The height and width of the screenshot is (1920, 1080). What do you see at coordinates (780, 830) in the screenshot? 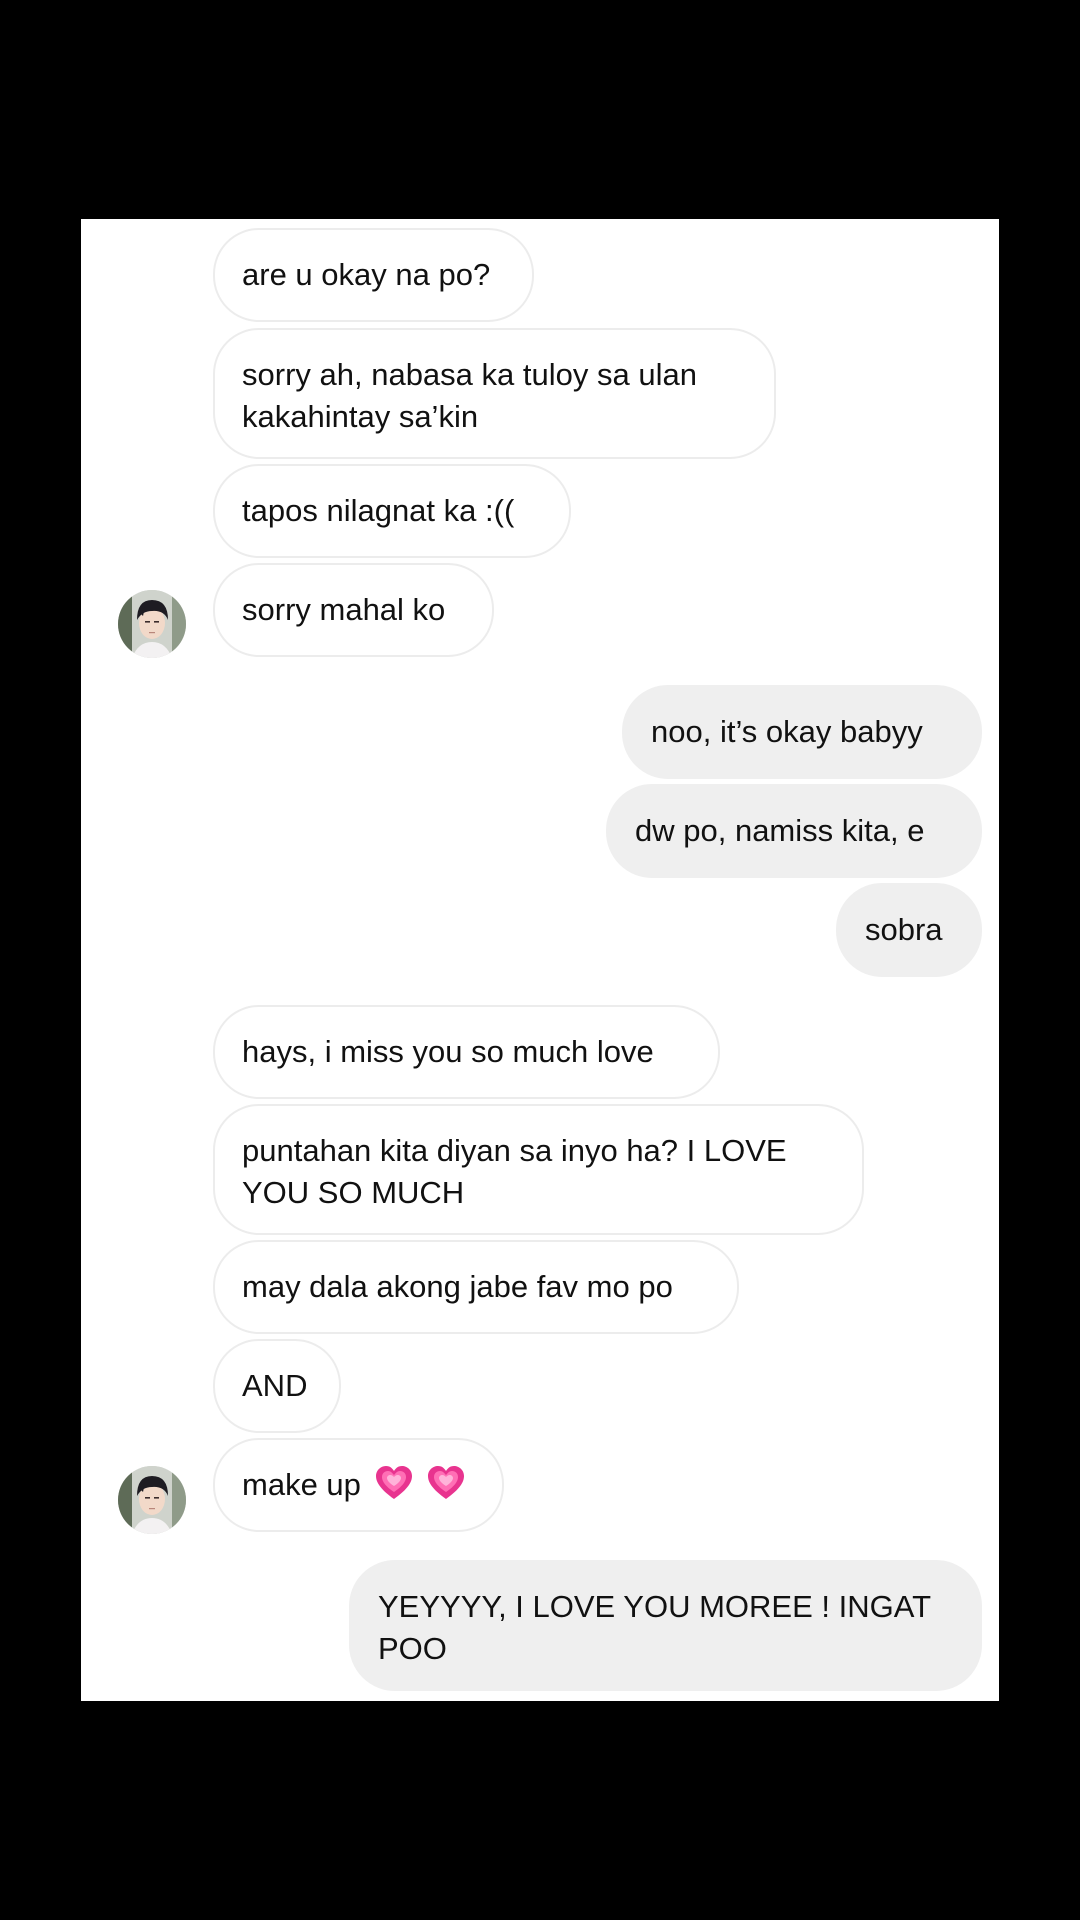
I see `message-text: dw po, namiss kita, e` at bounding box center [780, 830].